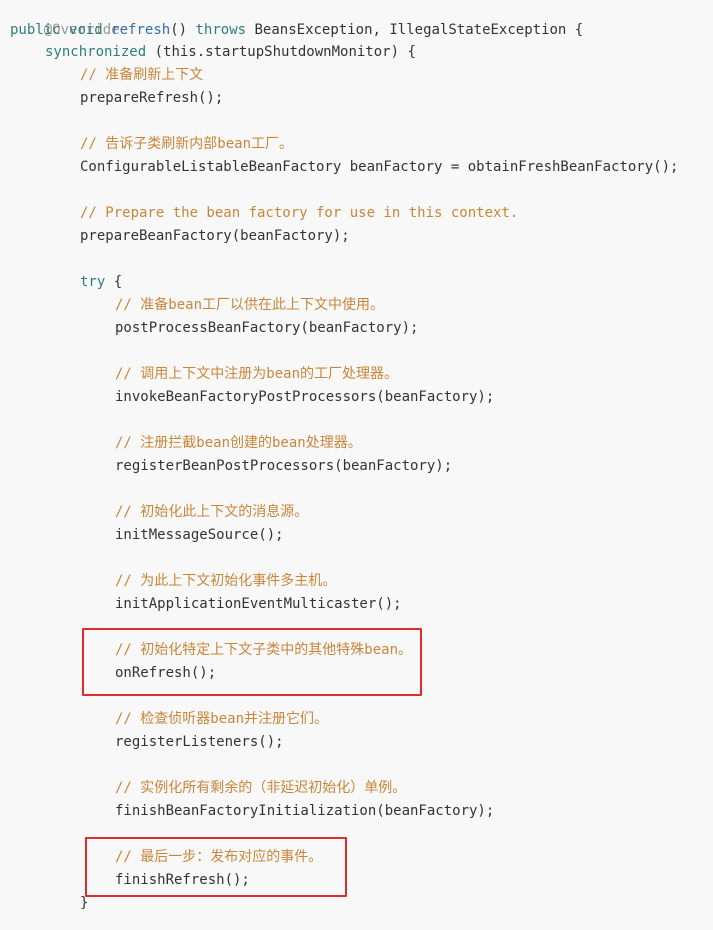 This screenshot has height=930, width=713. Describe the element at coordinates (152, 98) in the screenshot. I see `stmt-prepare-refresh: prepareRefresh();` at that location.